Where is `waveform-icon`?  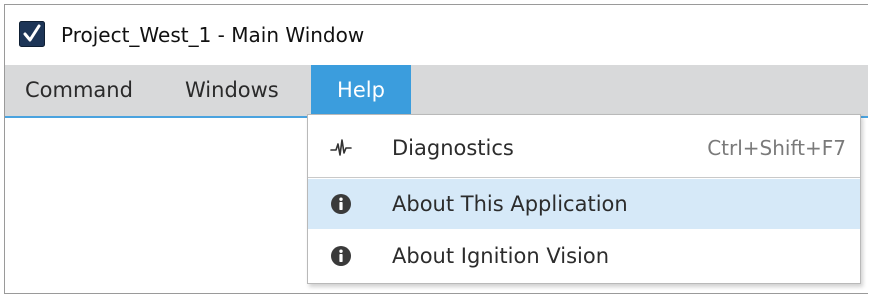 waveform-icon is located at coordinates (341, 148).